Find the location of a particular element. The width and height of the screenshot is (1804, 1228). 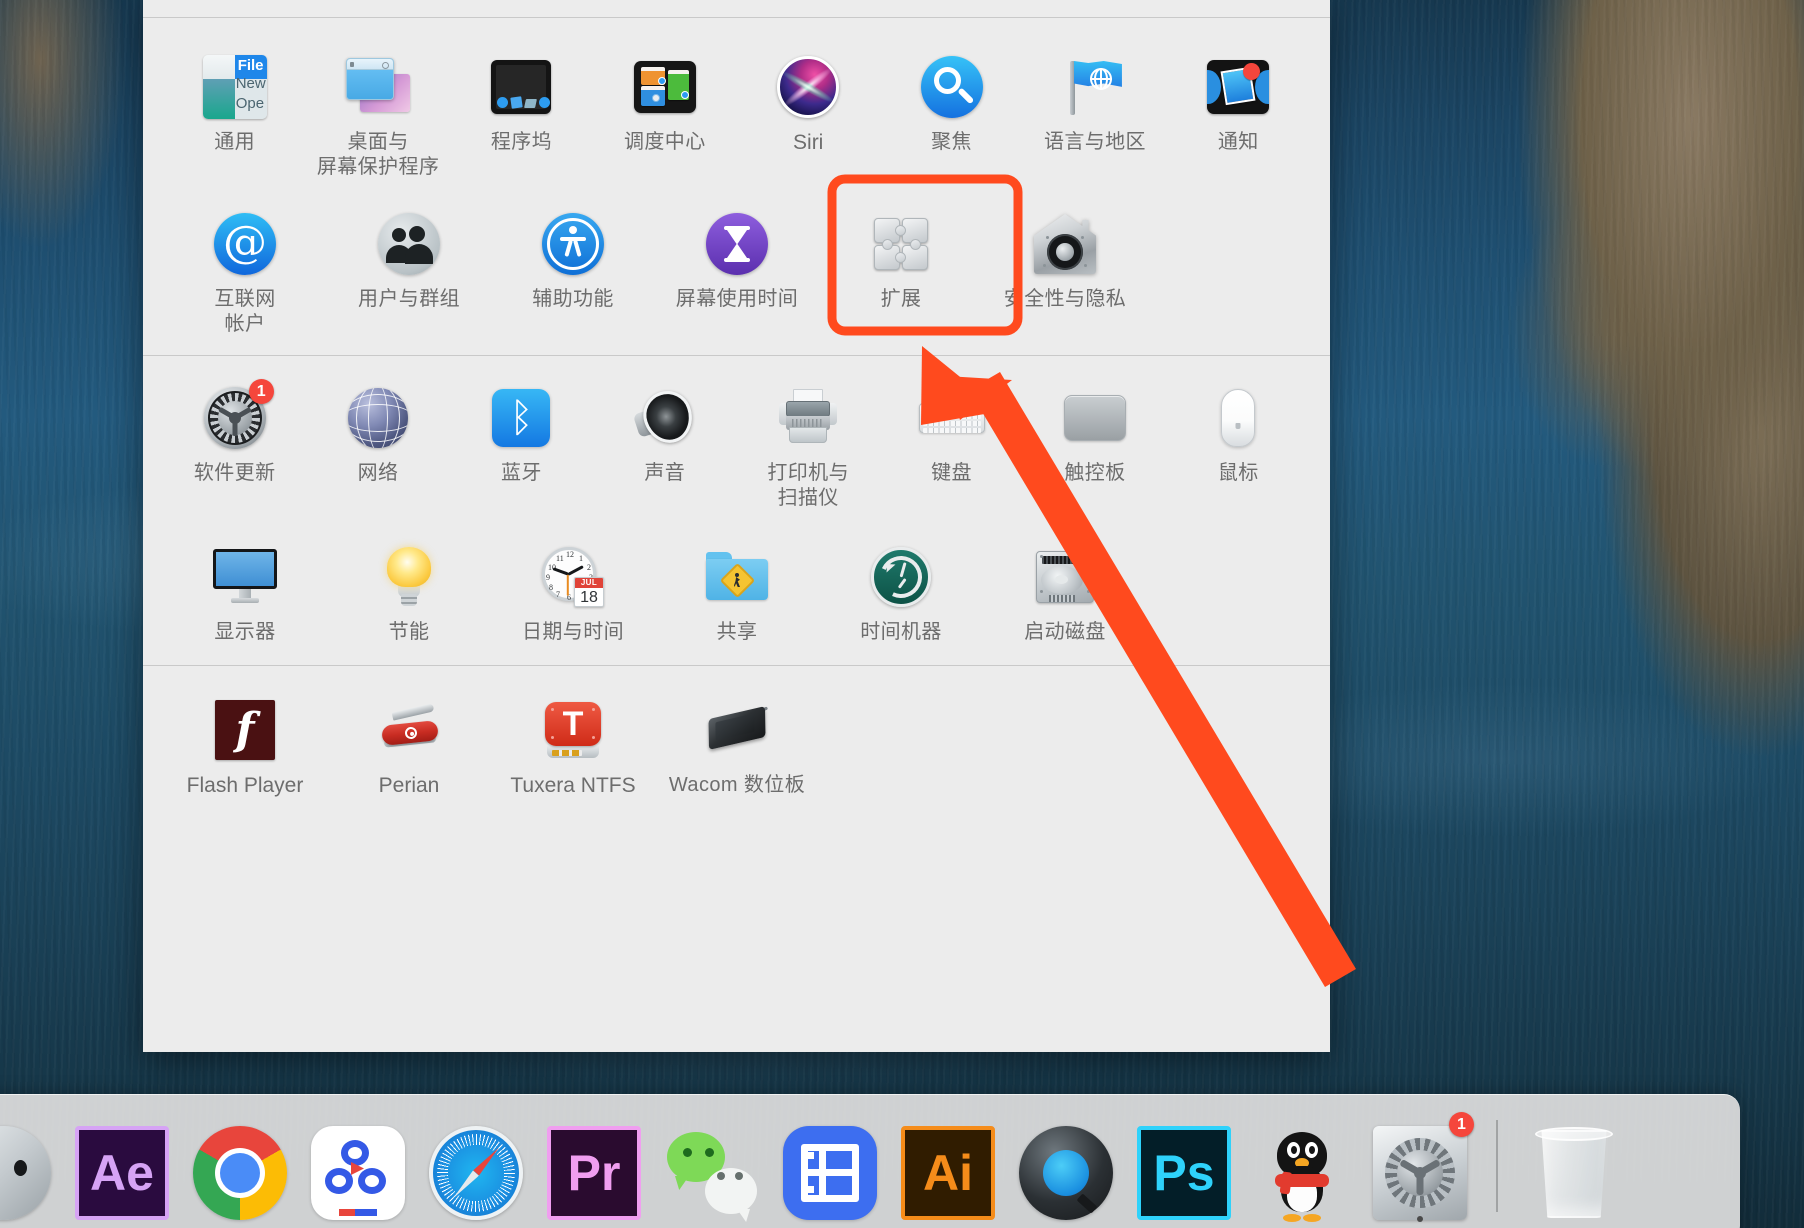

dock-item-safari is located at coordinates (476, 1168).